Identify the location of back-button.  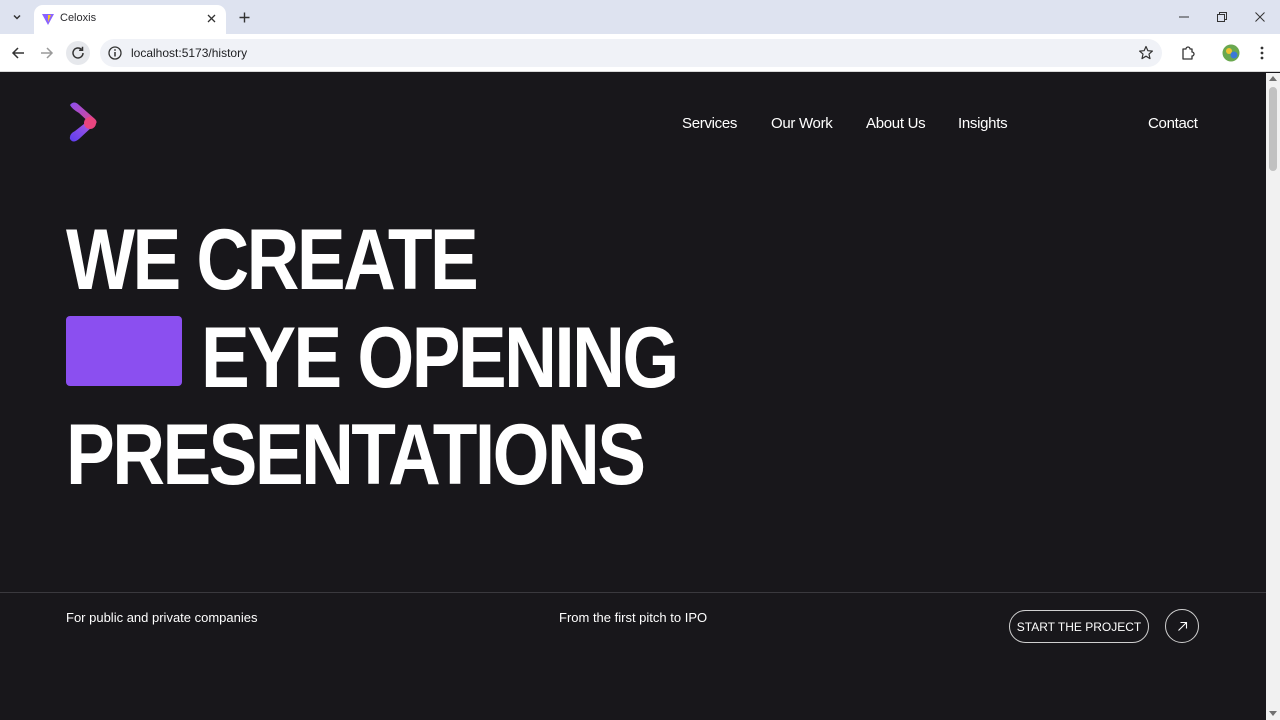
(18, 53).